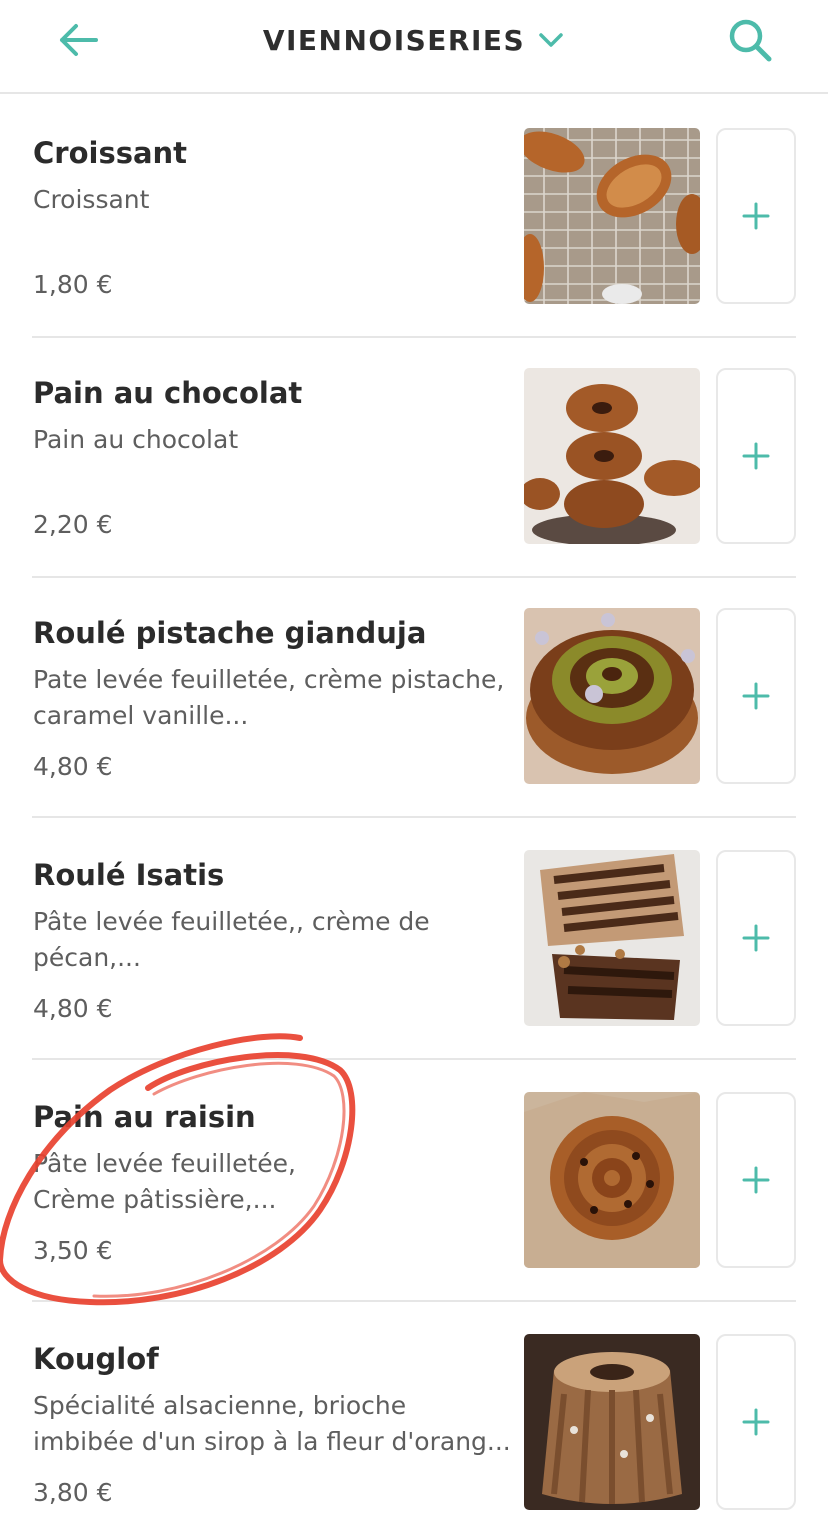 The height and width of the screenshot is (1539, 828). What do you see at coordinates (110, 153) in the screenshot?
I see `product-name: Croissant` at bounding box center [110, 153].